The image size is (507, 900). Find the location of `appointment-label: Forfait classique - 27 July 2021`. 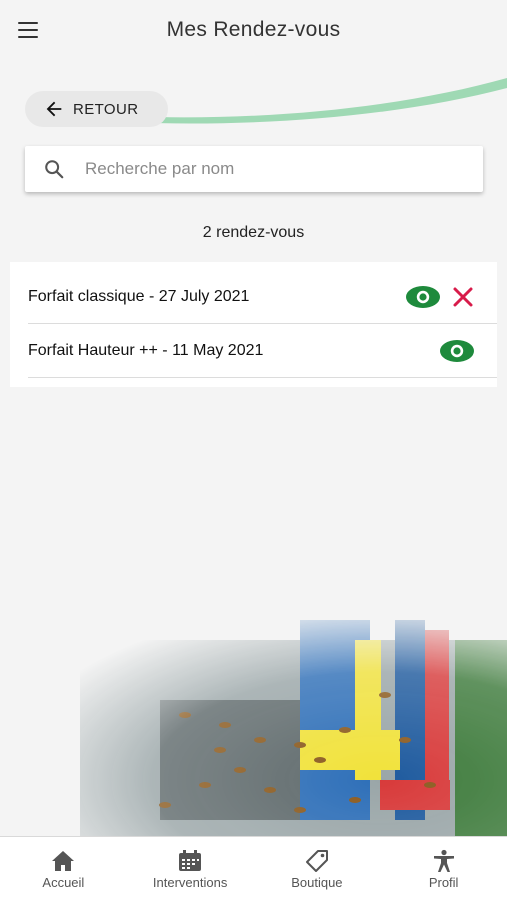

appointment-label: Forfait classique - 27 July 2021 is located at coordinates (139, 296).